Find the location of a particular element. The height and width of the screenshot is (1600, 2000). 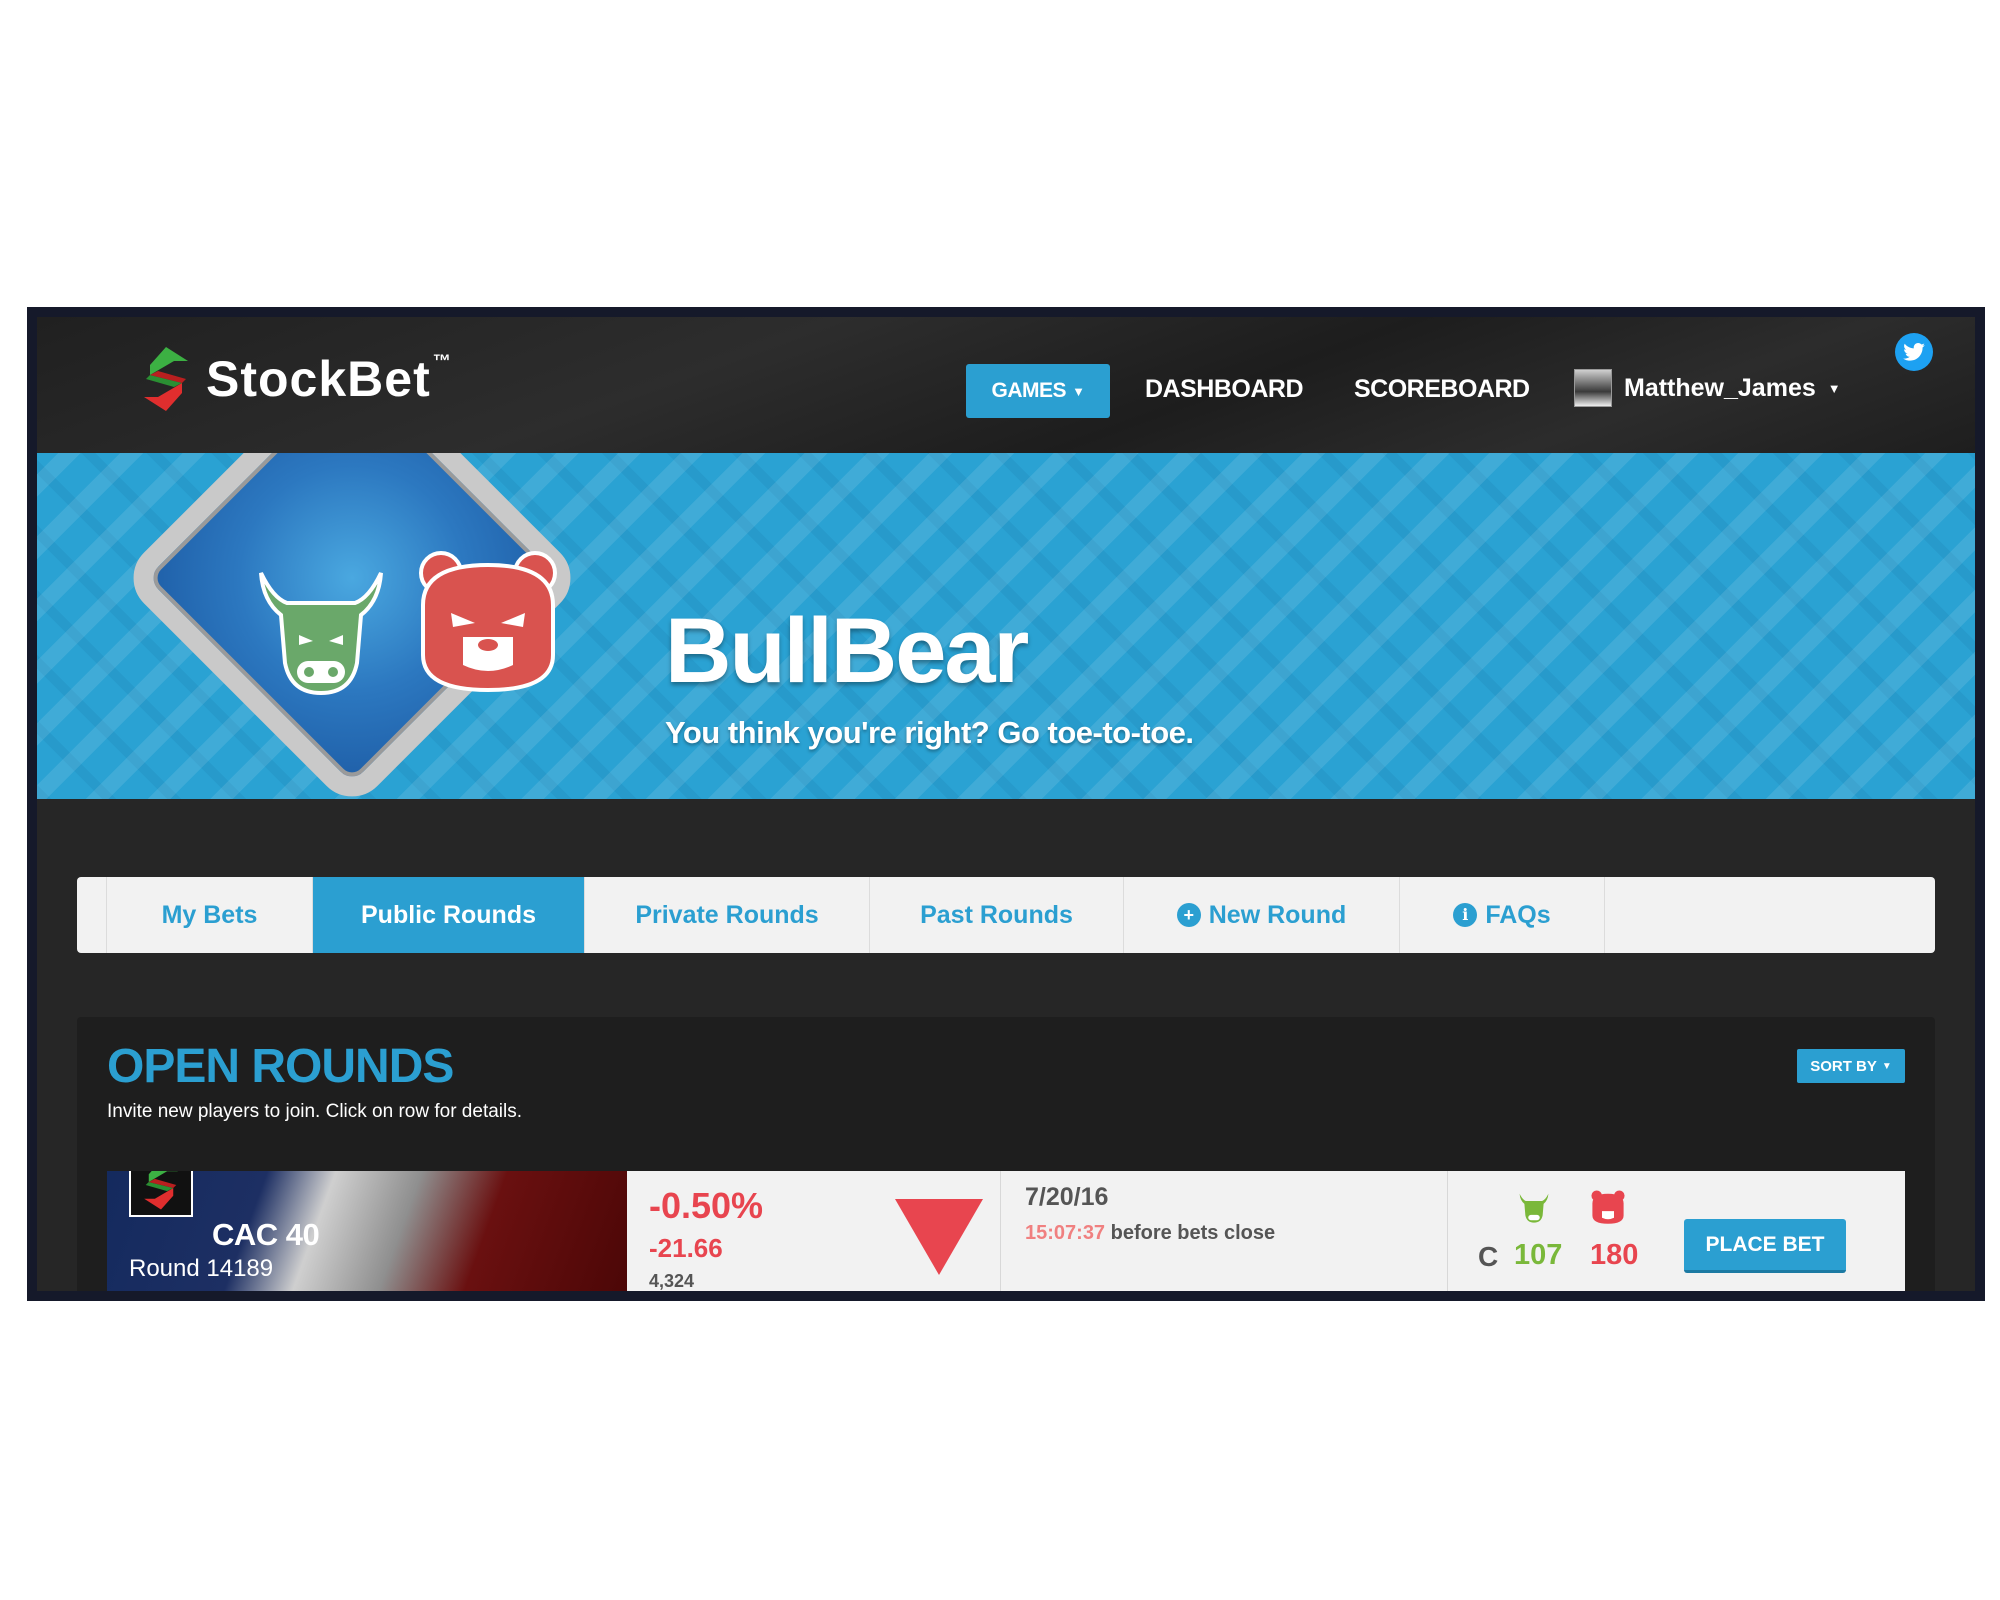

tab-past-rounds: Past Rounds is located at coordinates (997, 915).